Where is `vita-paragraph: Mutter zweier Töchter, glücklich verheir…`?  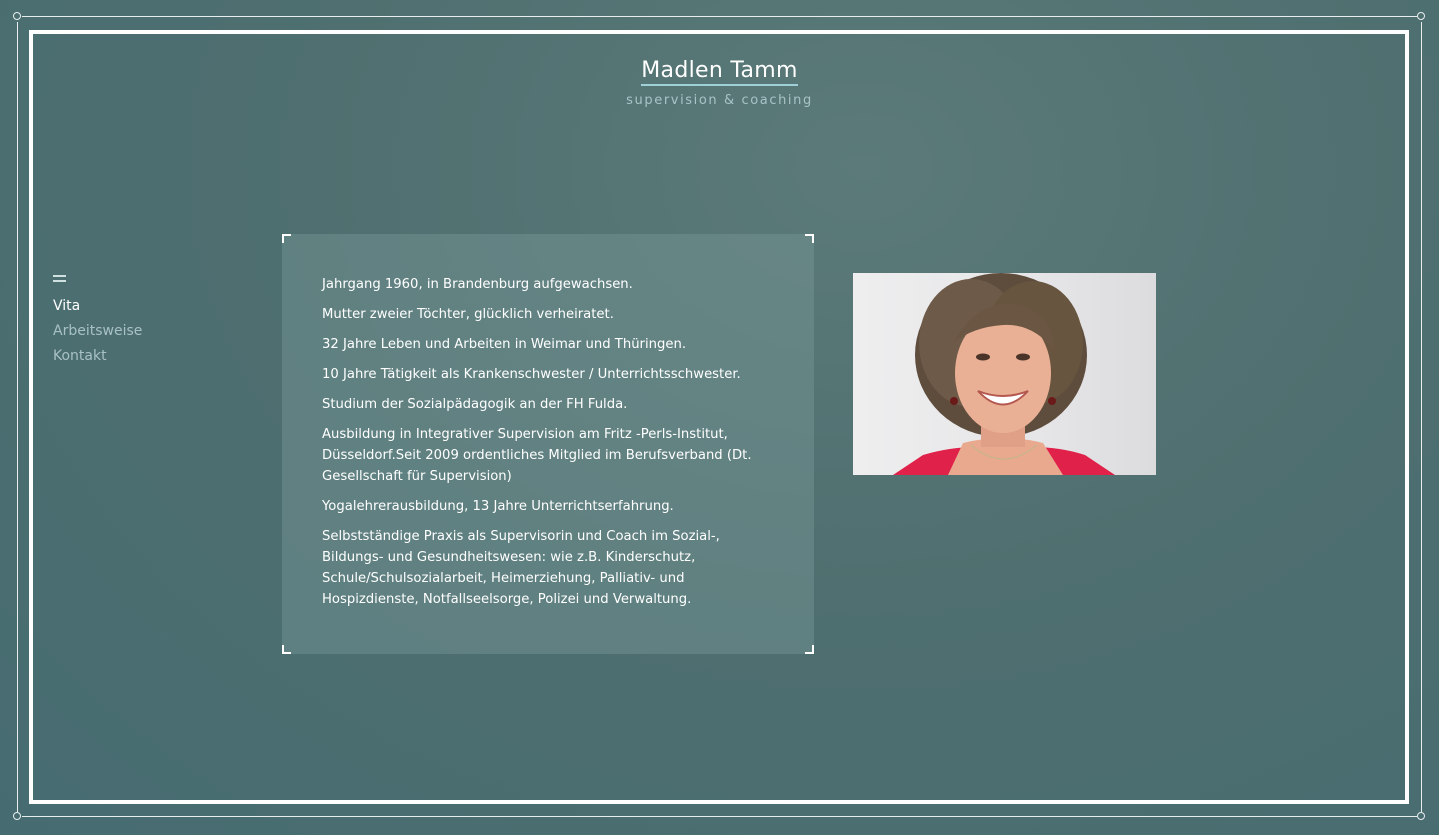 vita-paragraph: Mutter zweier Töchter, glücklich verheir… is located at coordinates (468, 314).